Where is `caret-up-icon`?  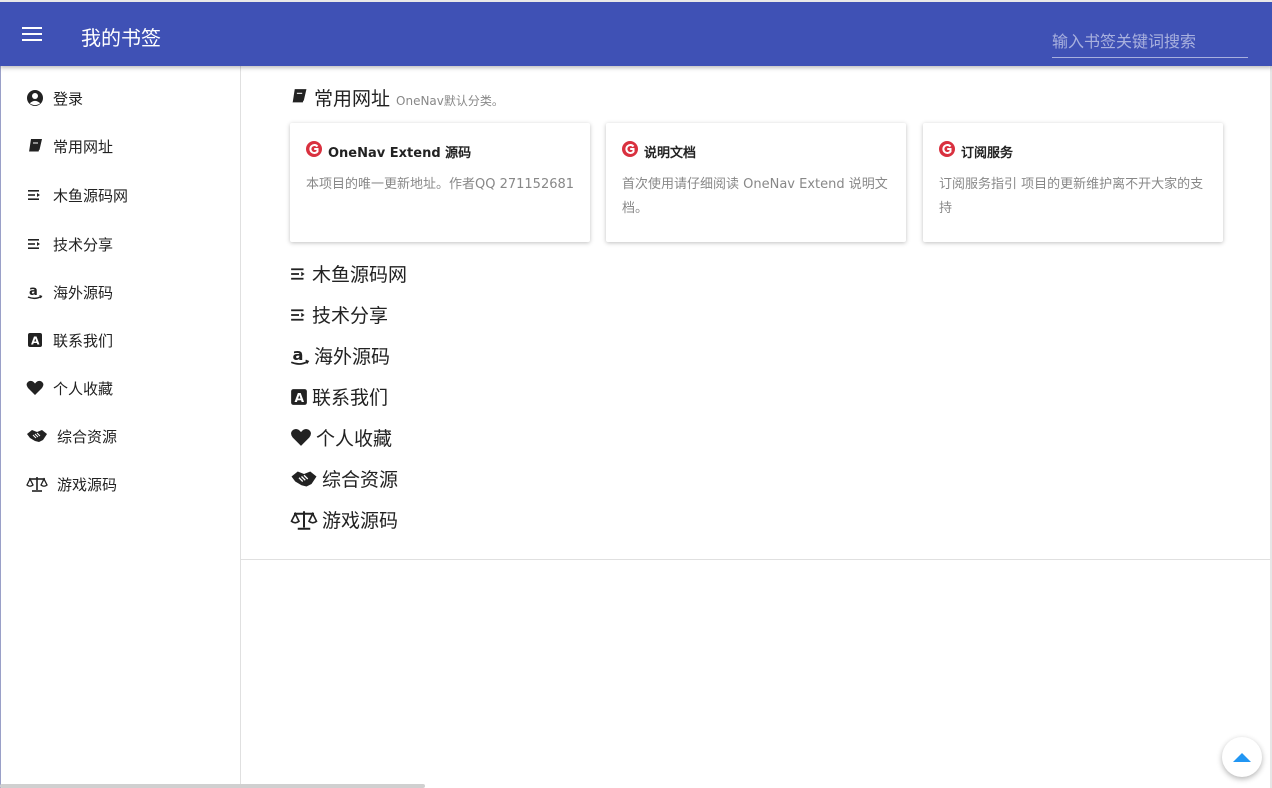 caret-up-icon is located at coordinates (1242, 757).